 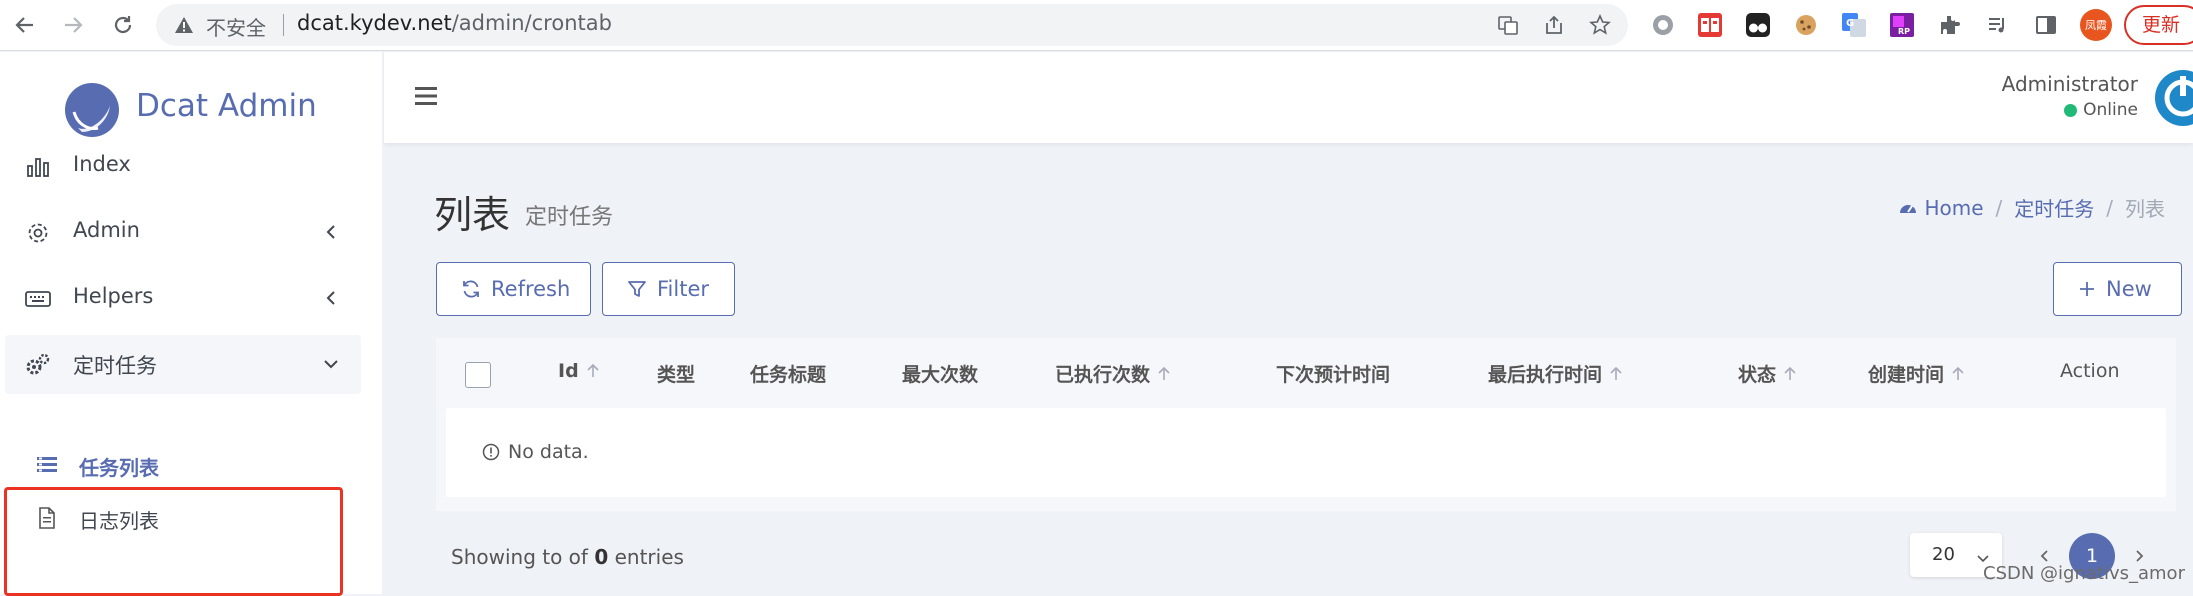 I want to click on forward-arrow-icon, so click(x=74, y=25).